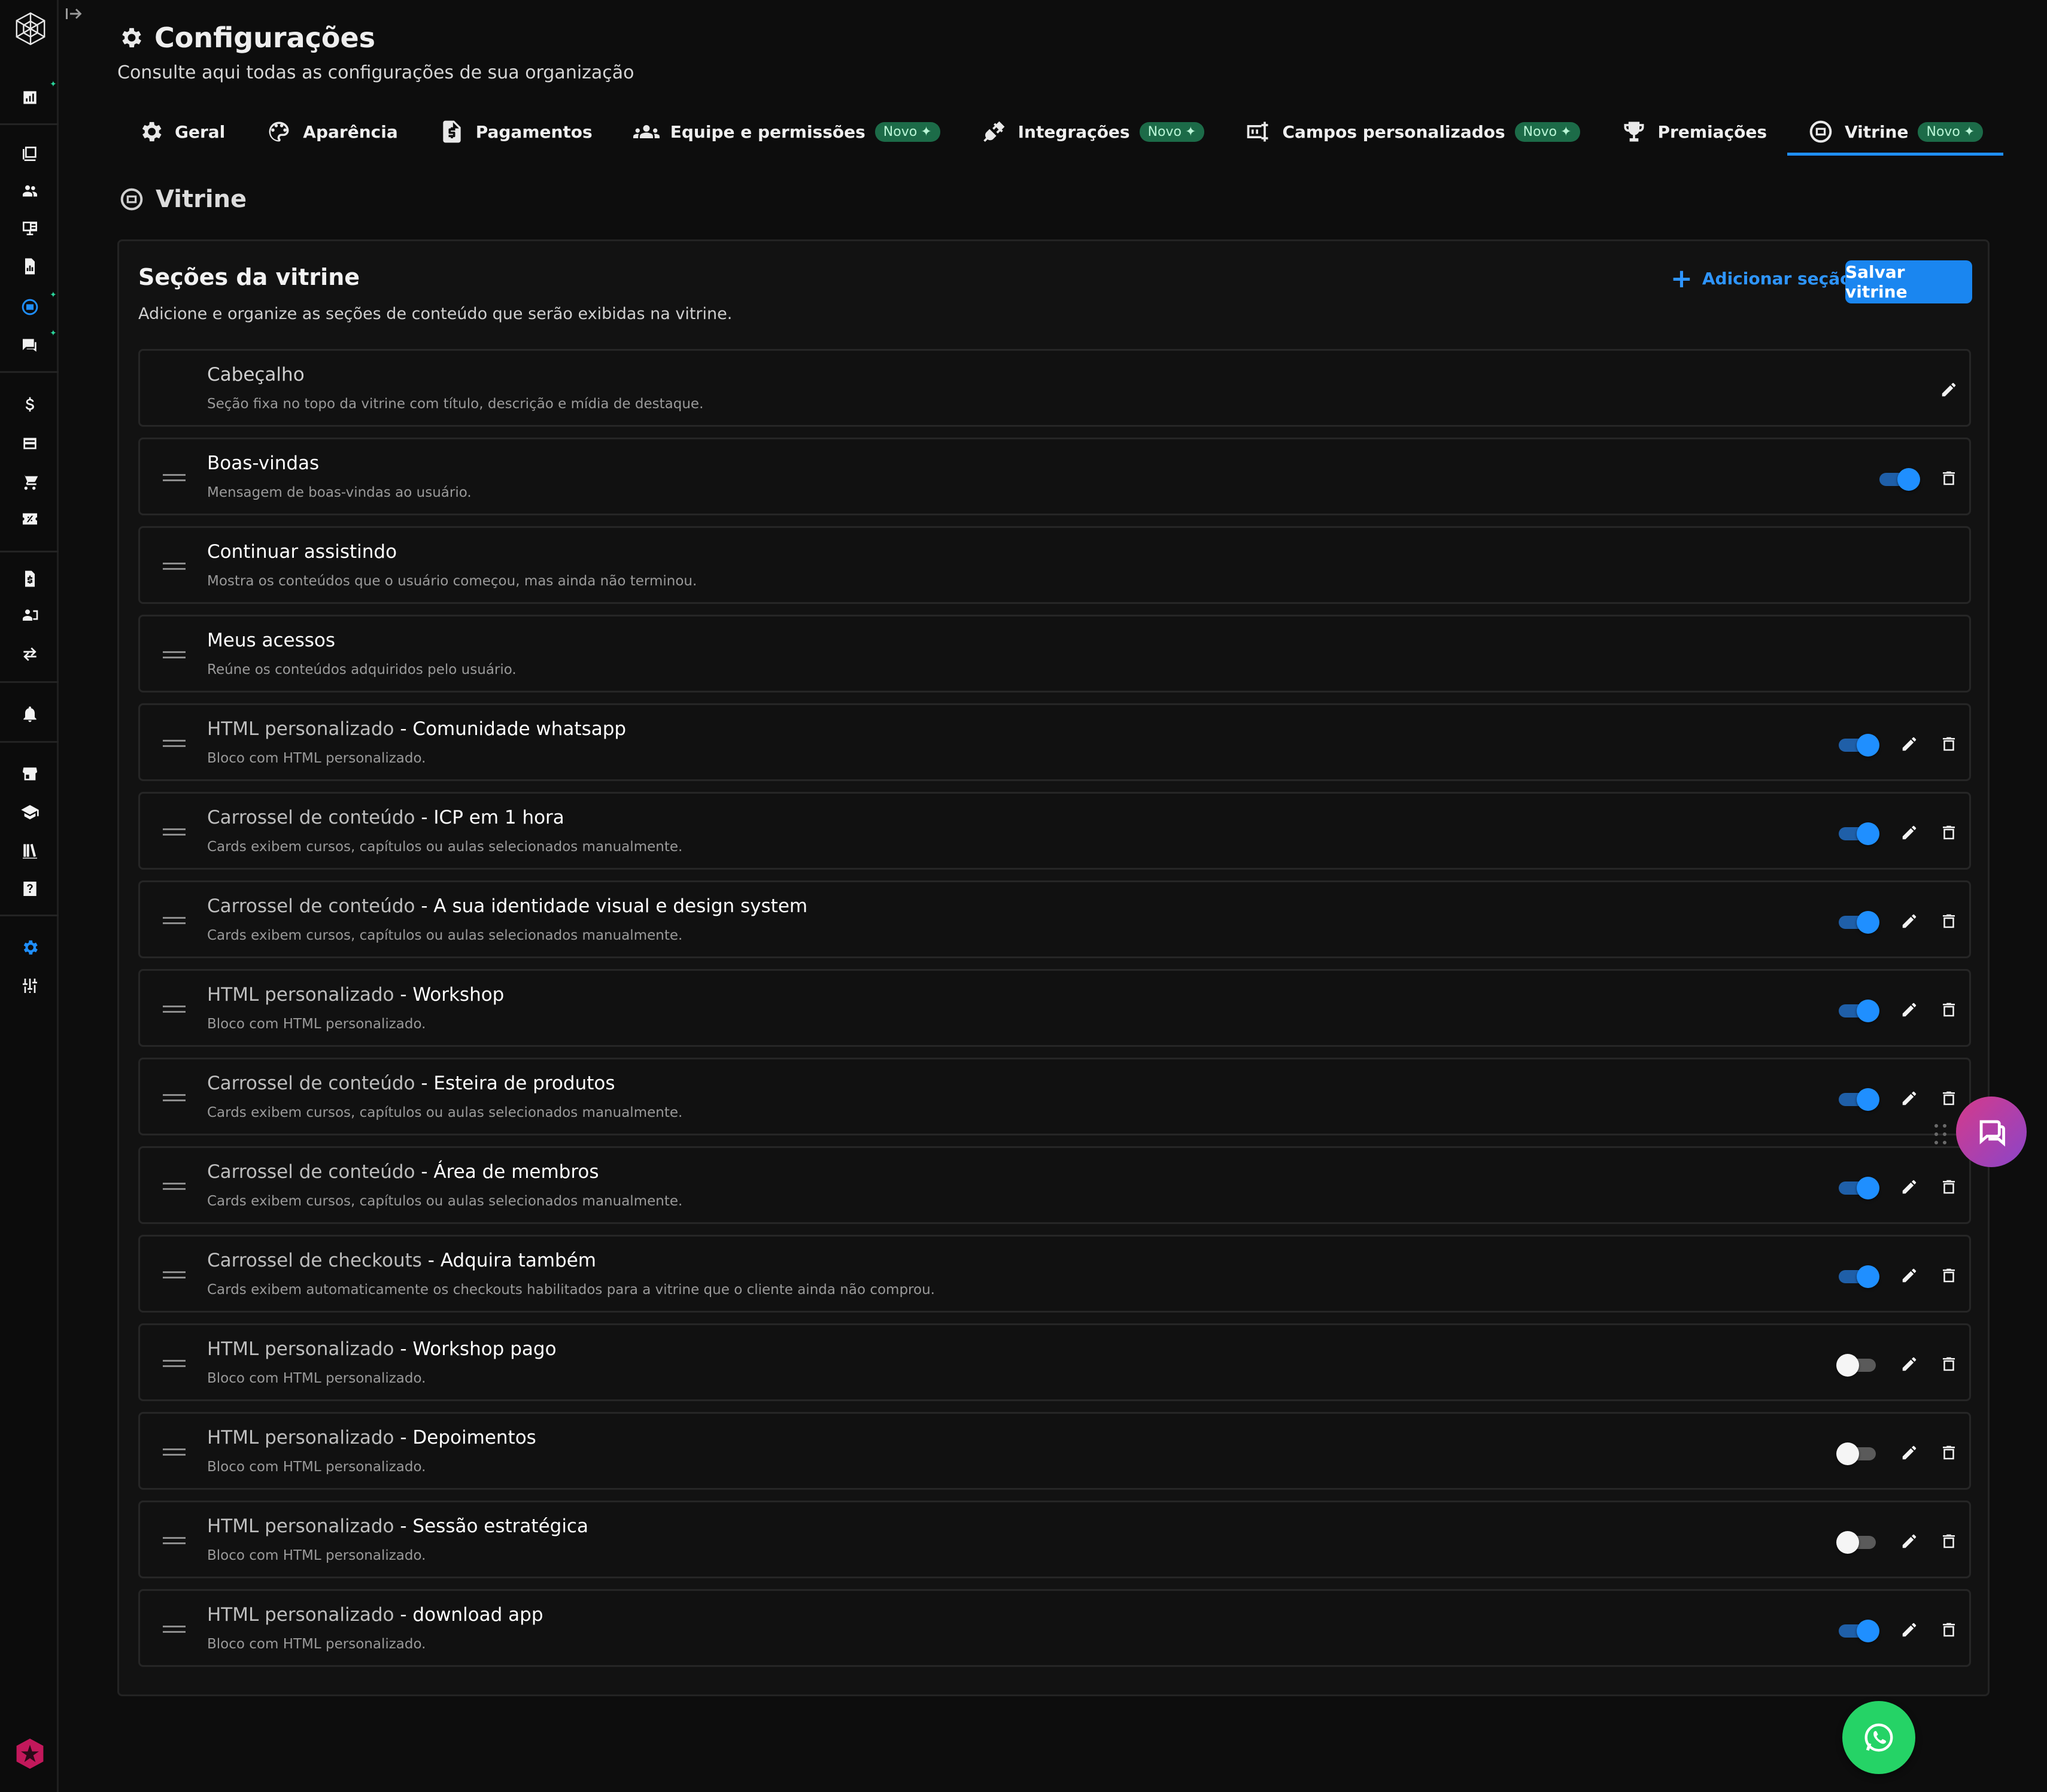 Image resolution: width=2047 pixels, height=1792 pixels. What do you see at coordinates (1992, 1132) in the screenshot?
I see `chat-support-button` at bounding box center [1992, 1132].